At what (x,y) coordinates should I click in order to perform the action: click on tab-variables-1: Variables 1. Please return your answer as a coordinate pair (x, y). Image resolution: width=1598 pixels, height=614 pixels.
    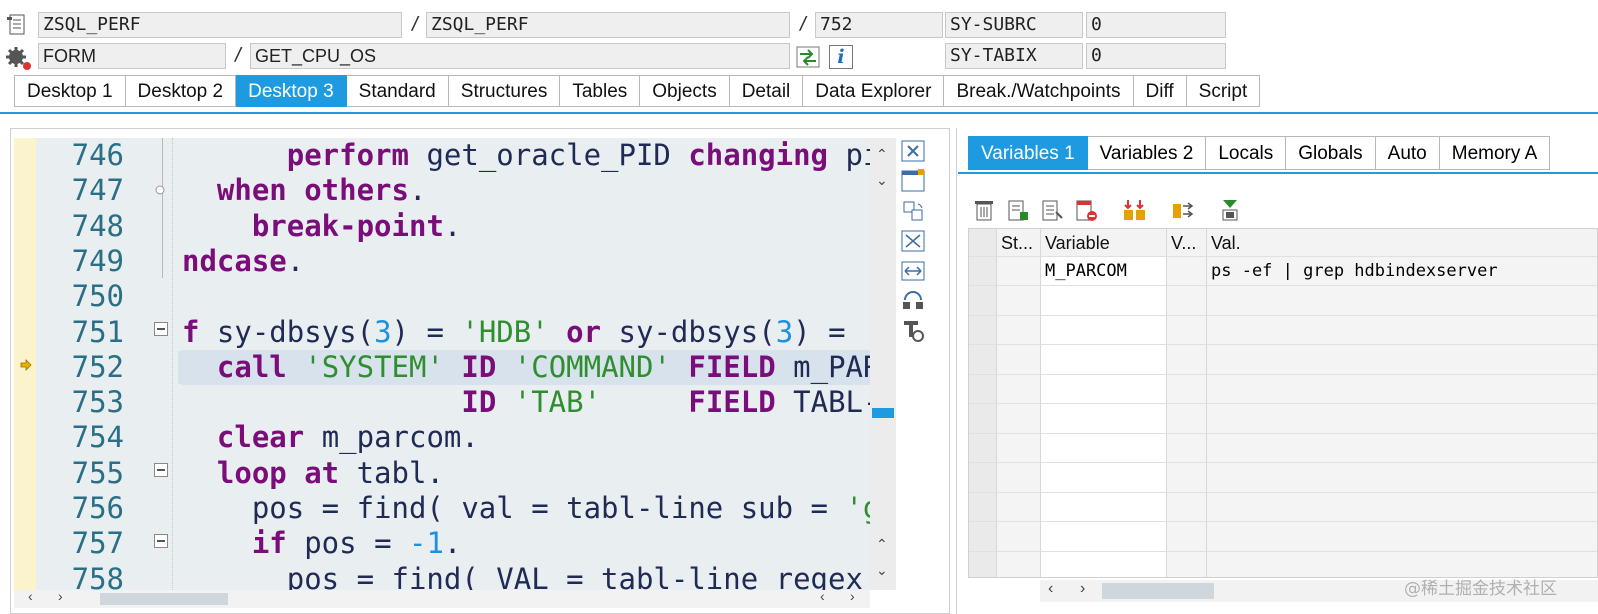
    Looking at the image, I should click on (1028, 153).